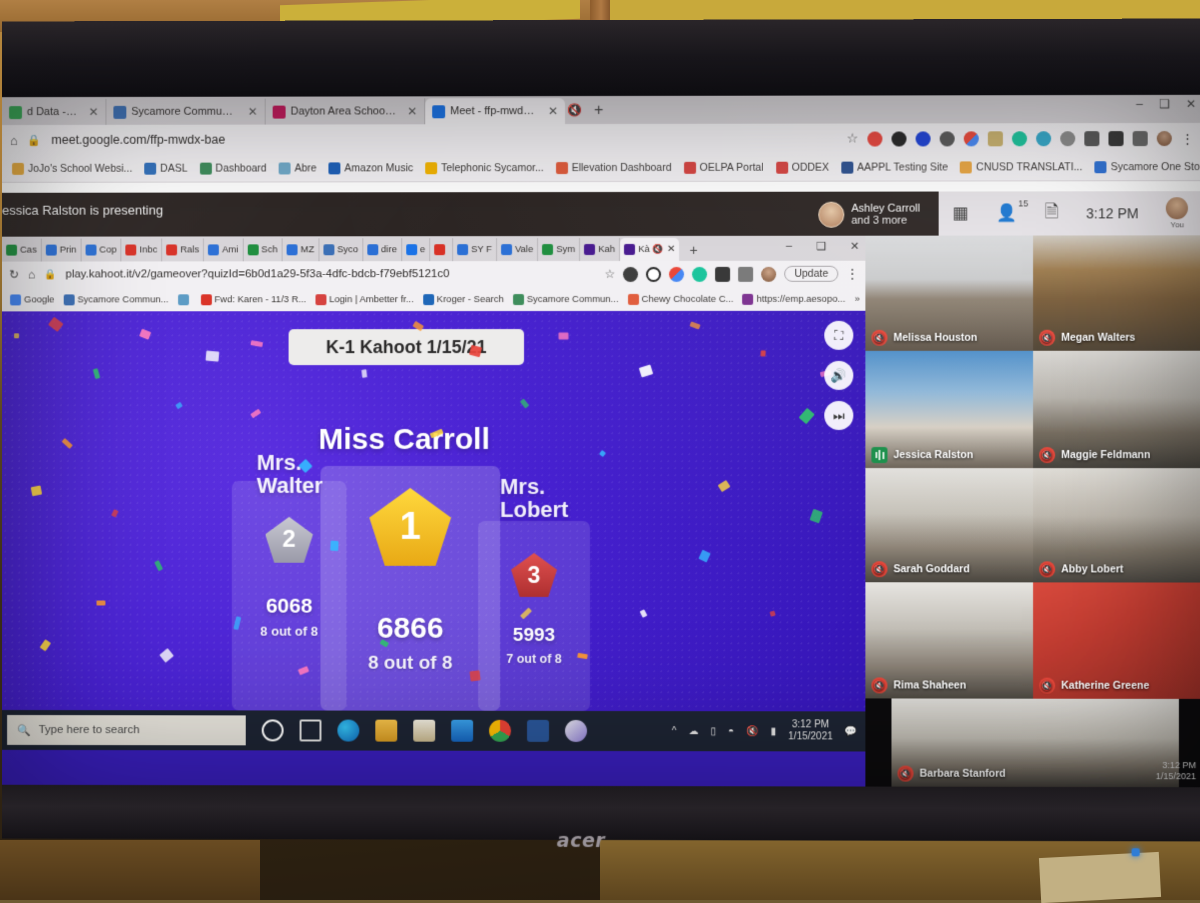  What do you see at coordinates (185, 112) in the screenshot?
I see `outer-tab-1: Sycamore Community Schools -✕` at bounding box center [185, 112].